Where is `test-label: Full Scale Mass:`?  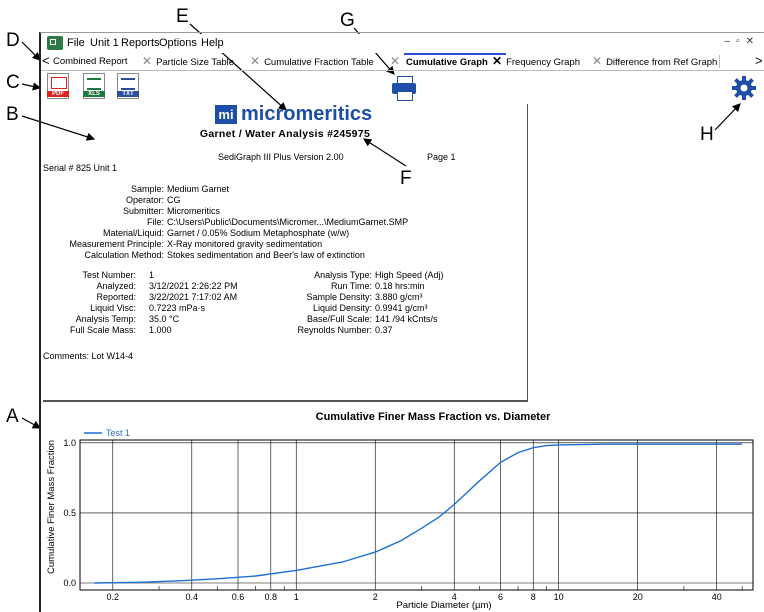 test-label: Full Scale Mass: is located at coordinates (102, 330).